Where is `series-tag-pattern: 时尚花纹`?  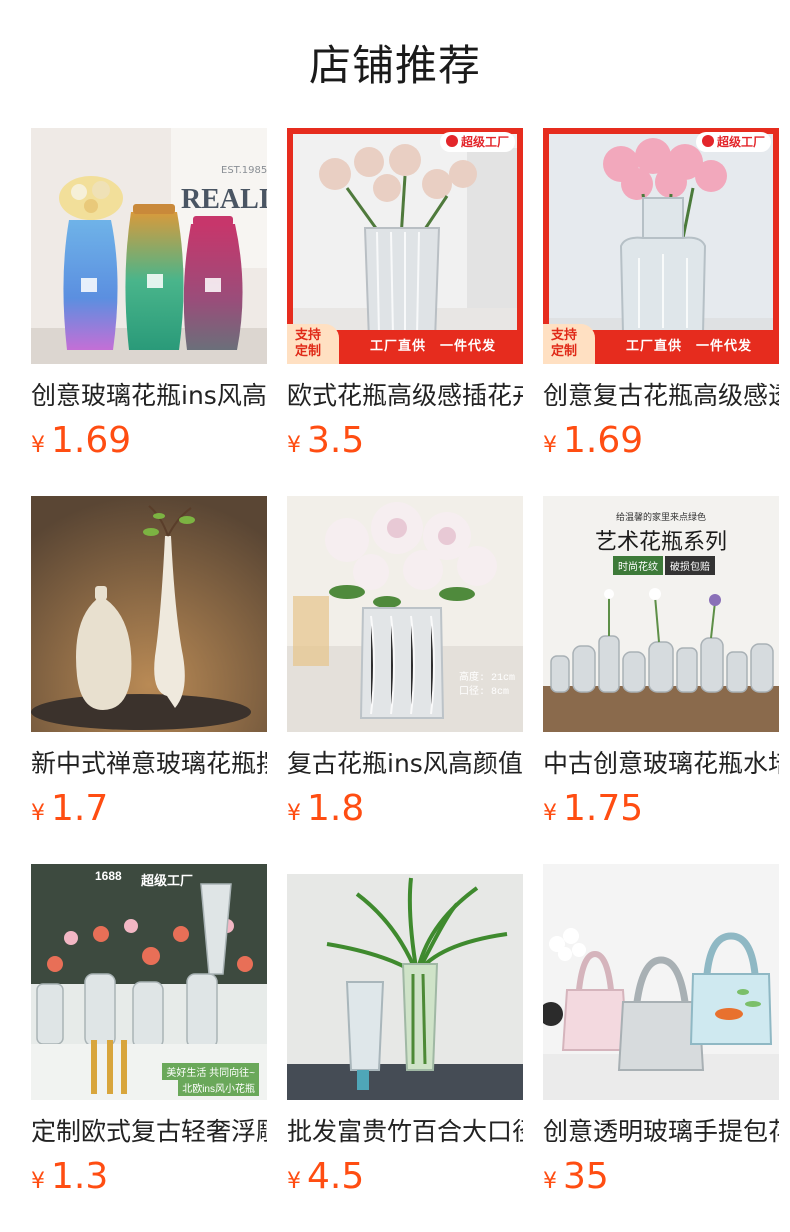
series-tag-pattern: 时尚花纹 is located at coordinates (638, 565).